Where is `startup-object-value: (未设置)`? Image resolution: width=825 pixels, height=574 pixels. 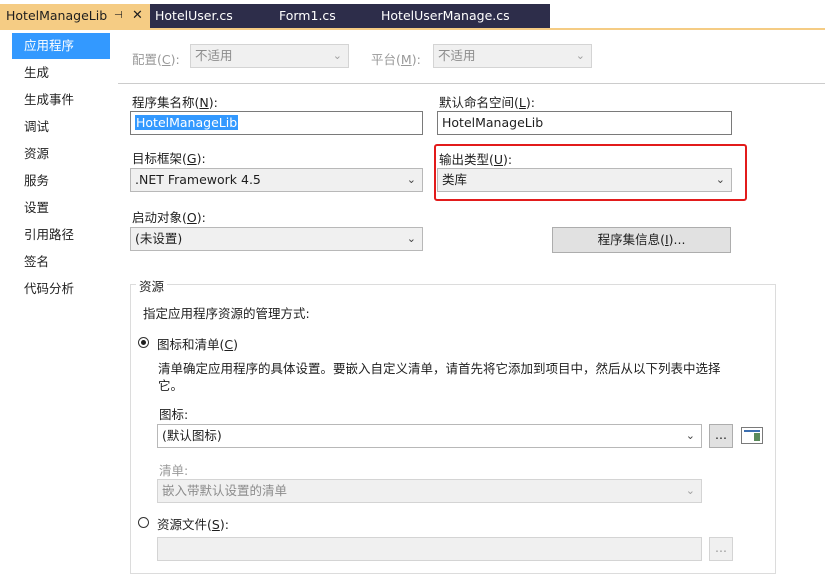
startup-object-value: (未设置) is located at coordinates (159, 238).